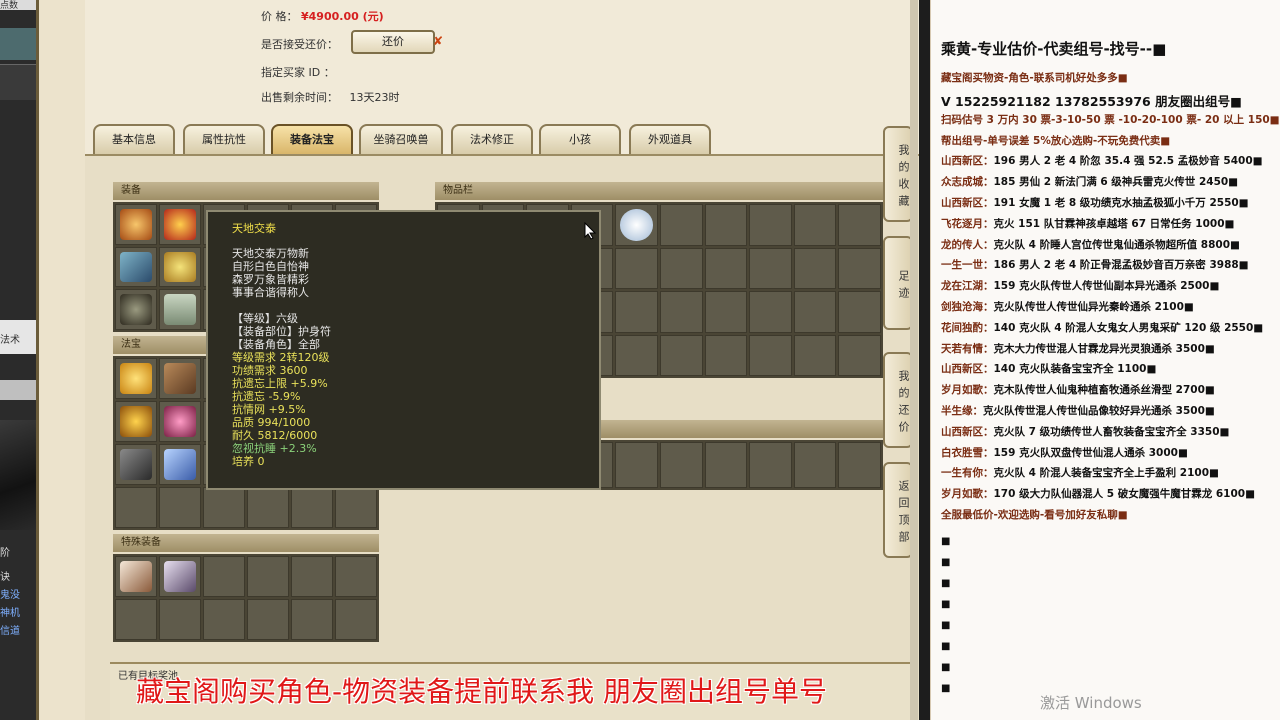 The width and height of the screenshot is (1280, 720). Describe the element at coordinates (914, 360) in the screenshot. I see `scrollbar` at that location.